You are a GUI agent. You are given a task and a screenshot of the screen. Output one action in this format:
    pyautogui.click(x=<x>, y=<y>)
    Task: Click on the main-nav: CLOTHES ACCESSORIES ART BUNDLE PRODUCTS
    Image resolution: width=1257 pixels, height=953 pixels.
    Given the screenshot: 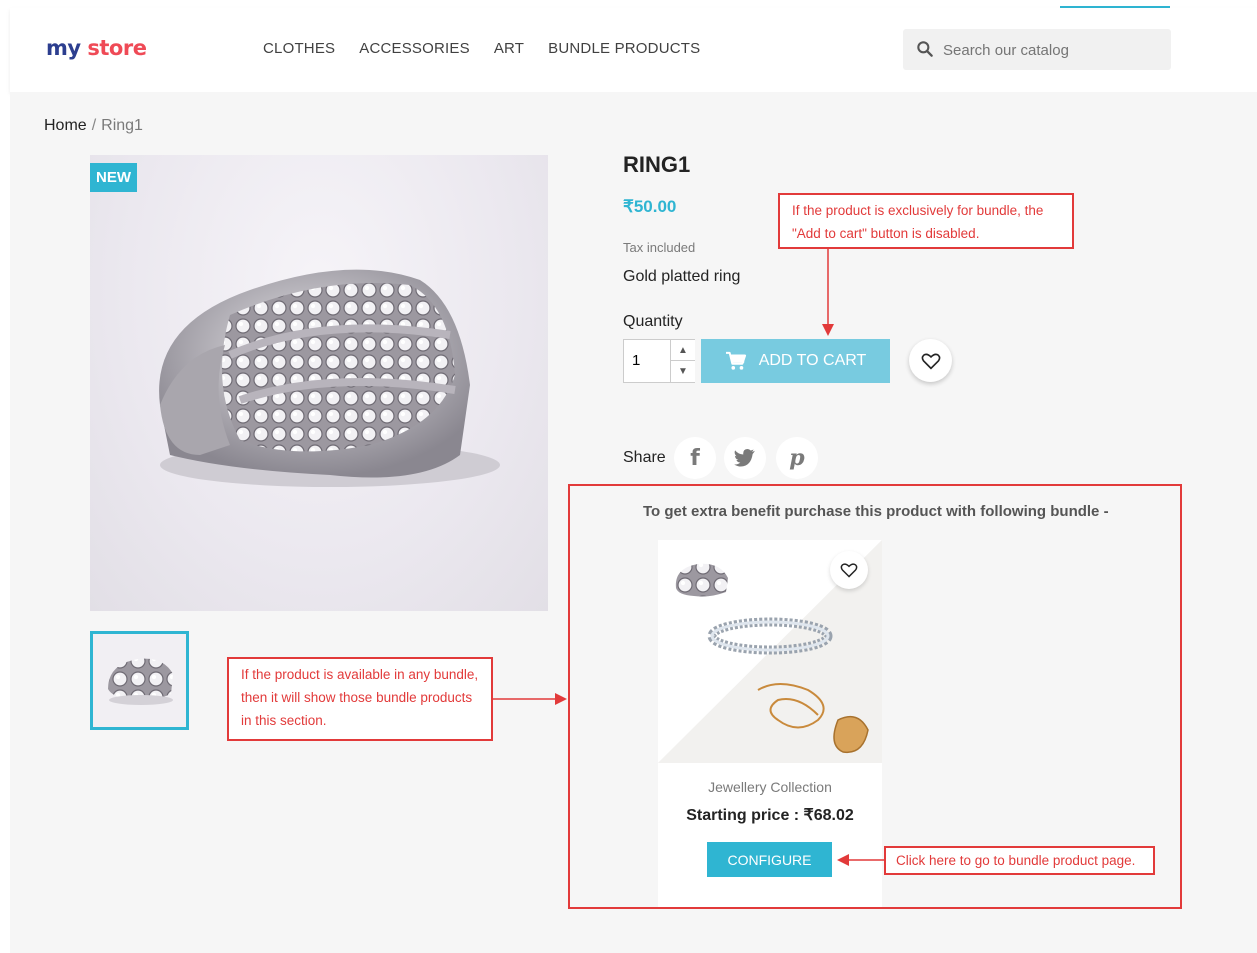 What is the action you would take?
    pyautogui.click(x=481, y=48)
    